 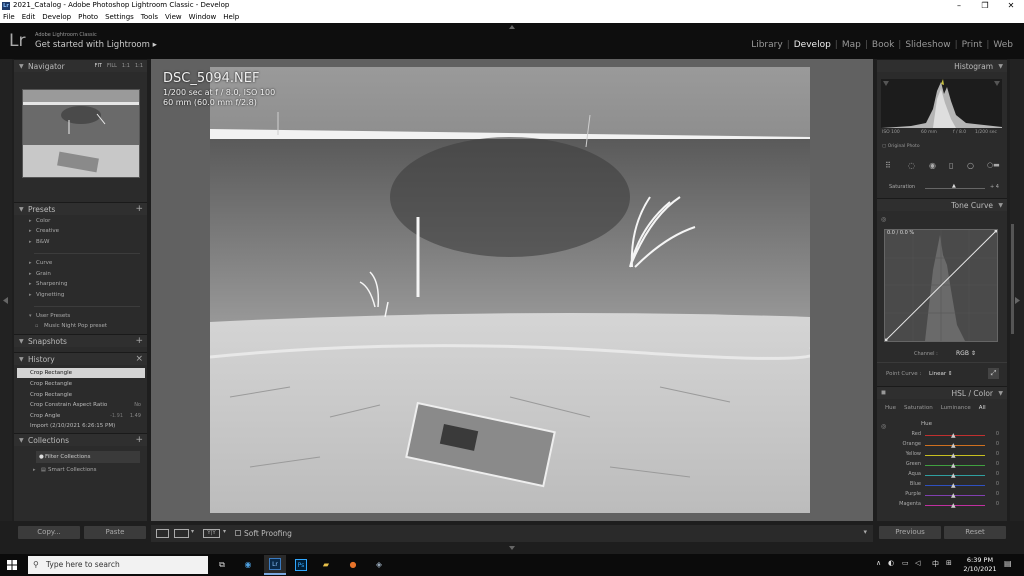 I want to click on collapse-left-arrow-icon, so click(x=5, y=300).